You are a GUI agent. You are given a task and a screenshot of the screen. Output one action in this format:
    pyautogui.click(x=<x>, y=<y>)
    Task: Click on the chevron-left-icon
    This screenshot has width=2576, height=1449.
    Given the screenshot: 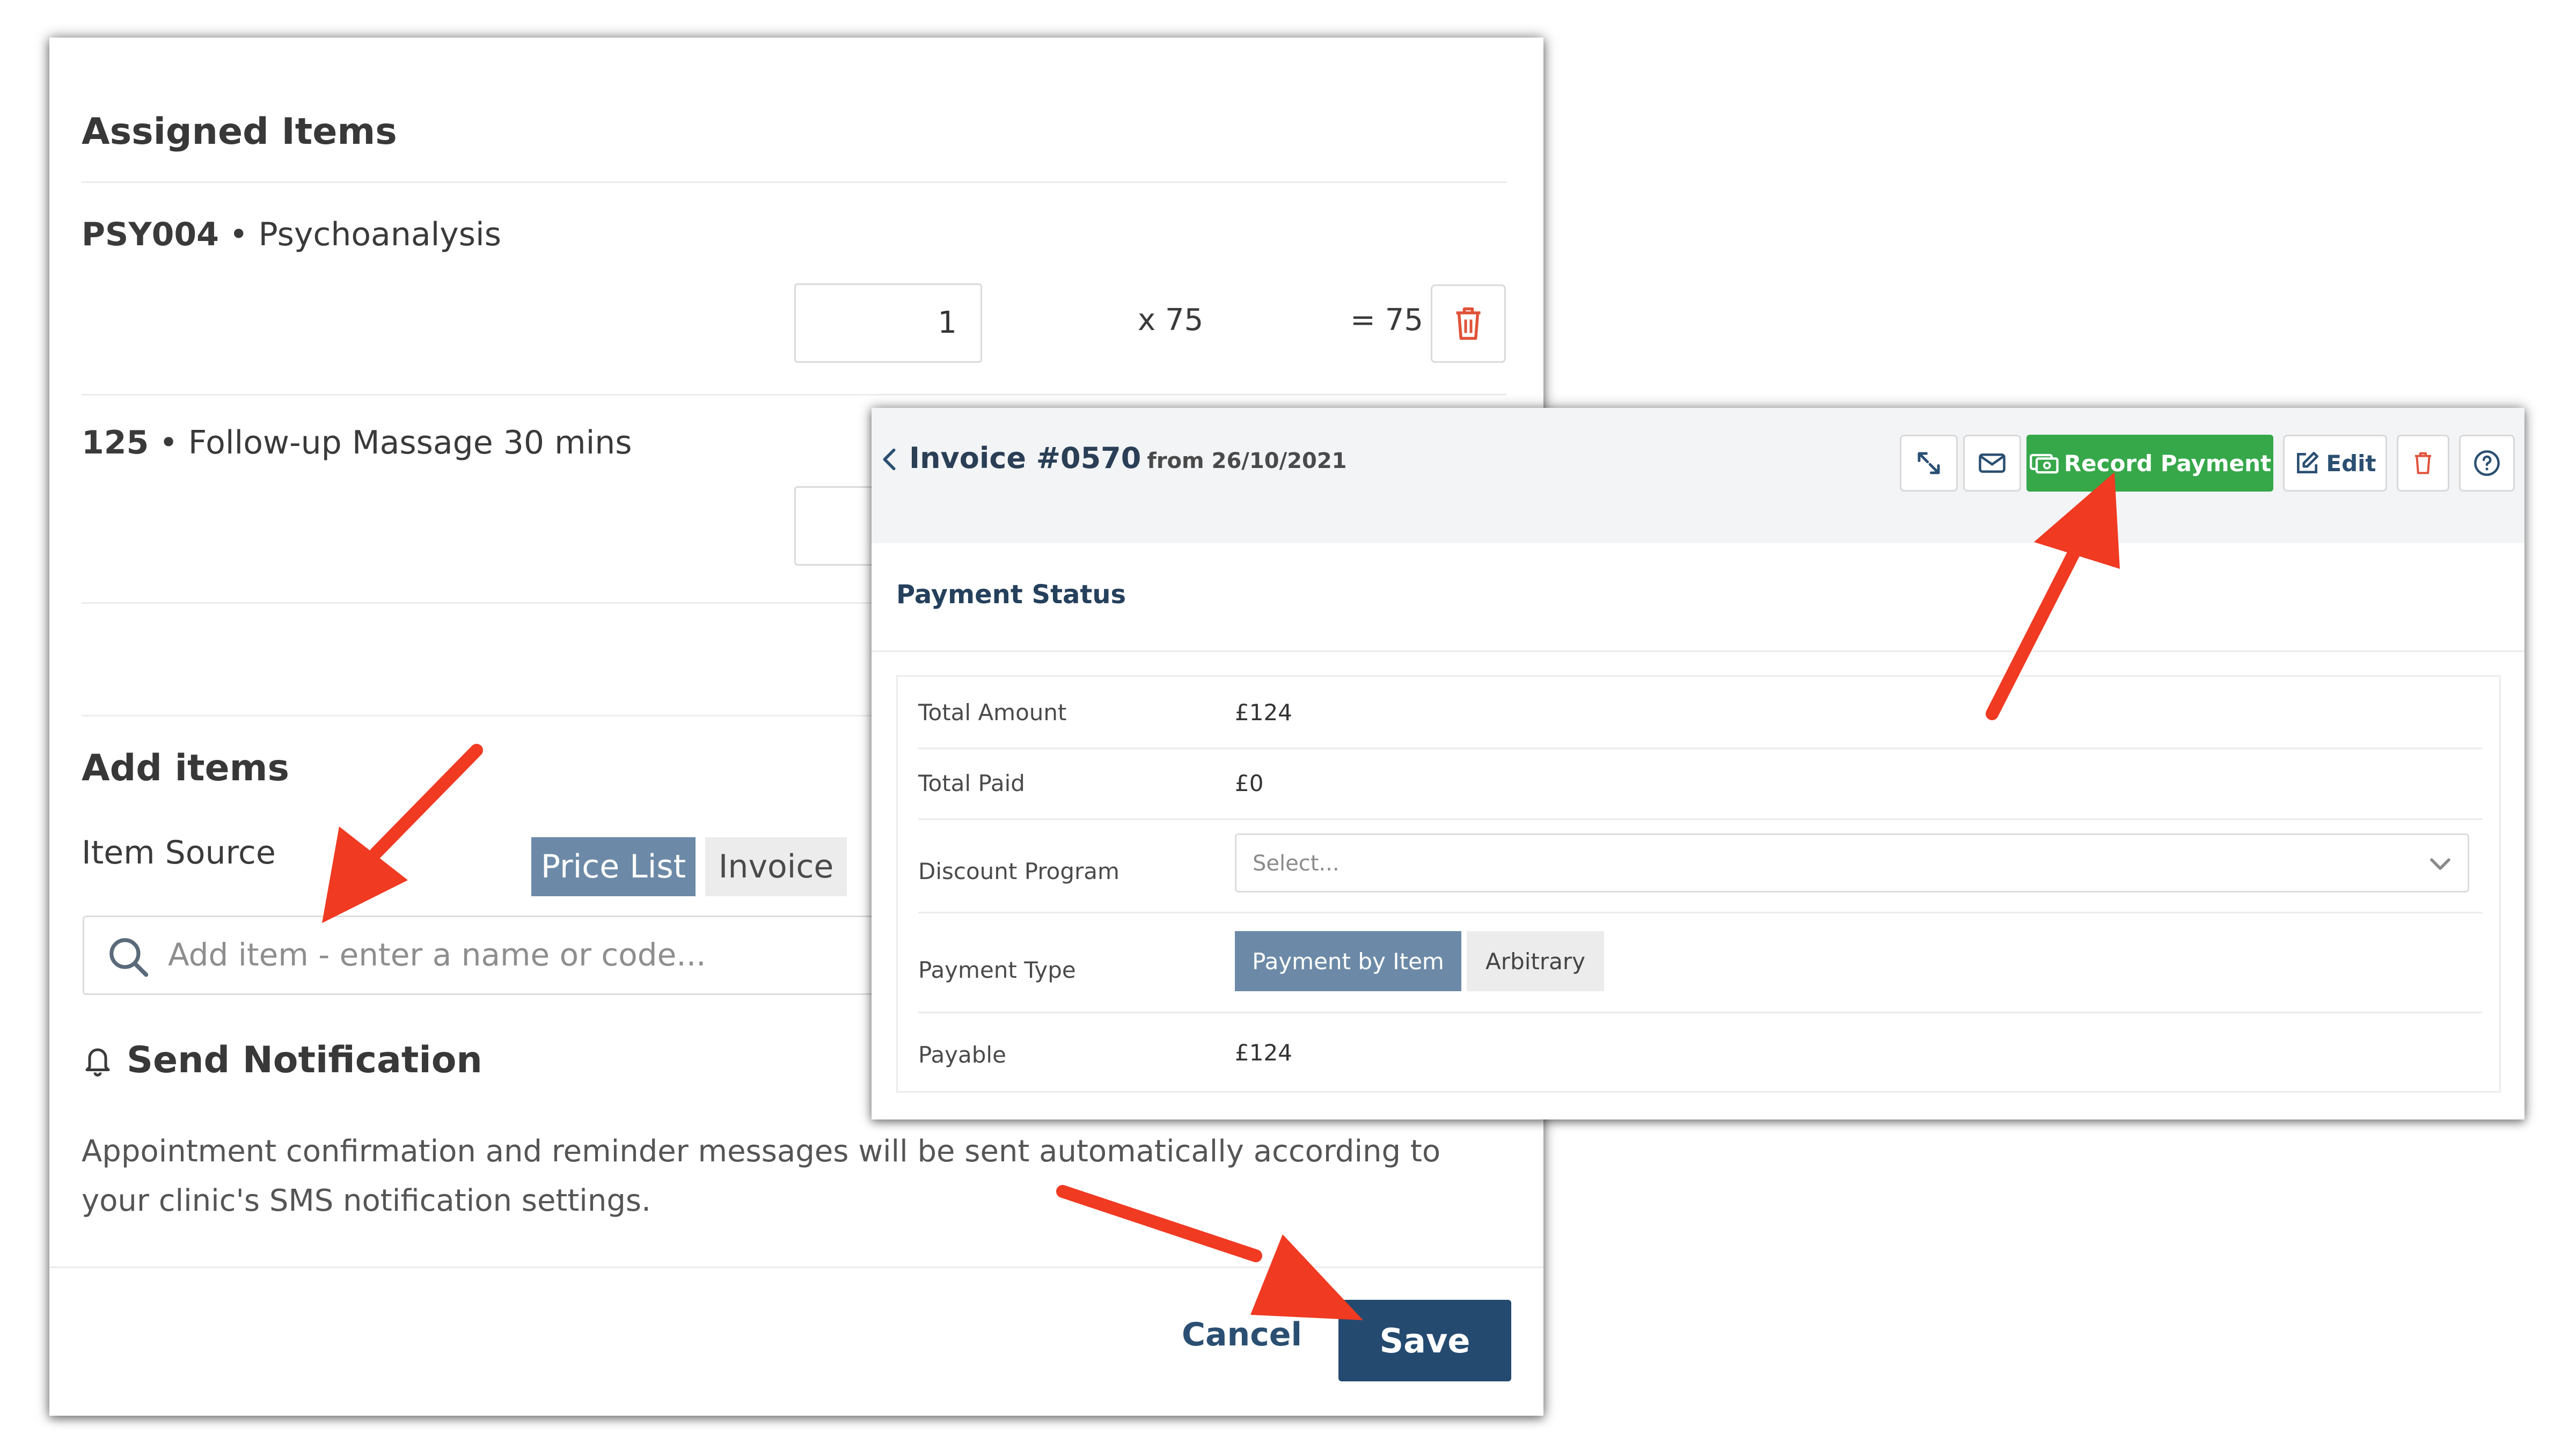 What is the action you would take?
    pyautogui.click(x=889, y=459)
    